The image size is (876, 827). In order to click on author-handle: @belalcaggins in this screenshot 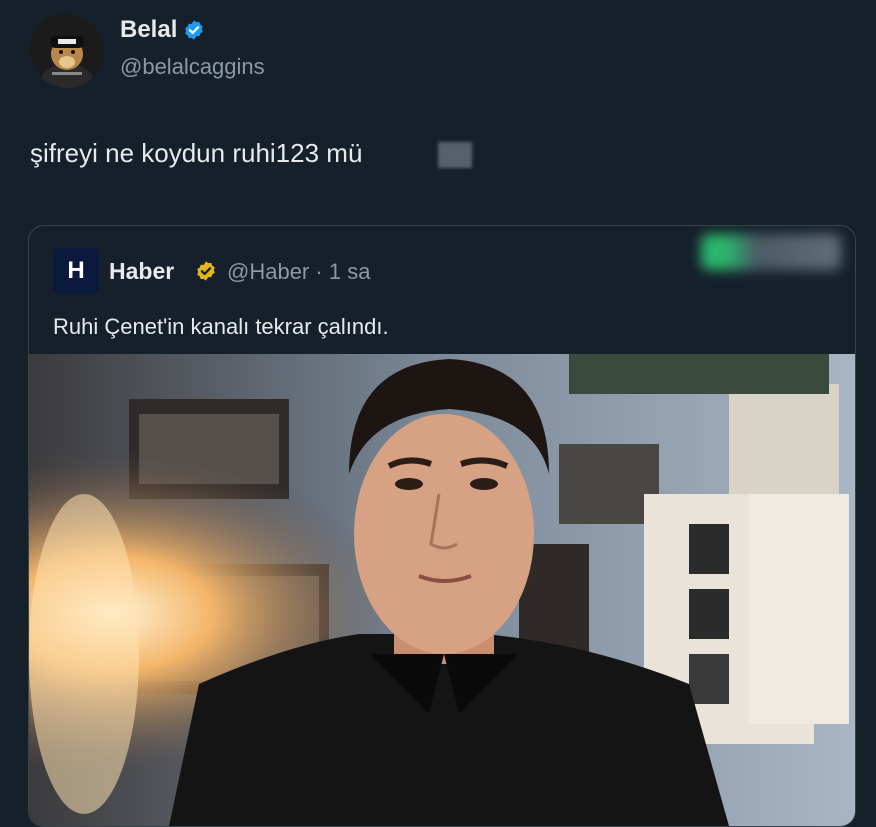, I will do `click(192, 67)`.